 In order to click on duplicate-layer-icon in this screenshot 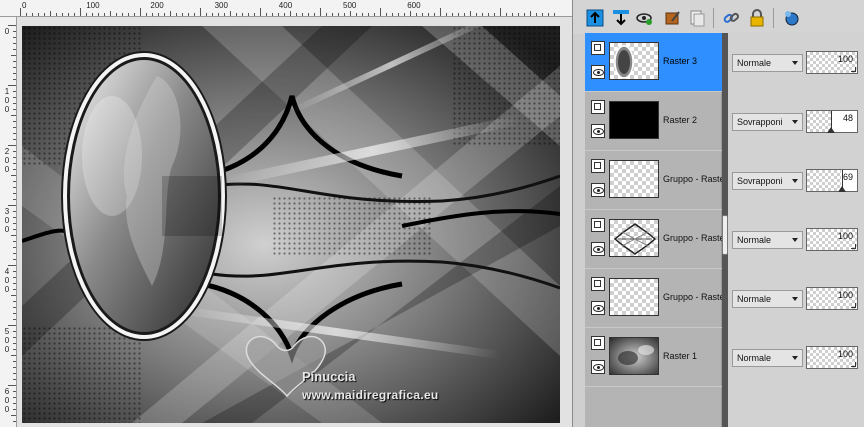, I will do `click(697, 18)`.